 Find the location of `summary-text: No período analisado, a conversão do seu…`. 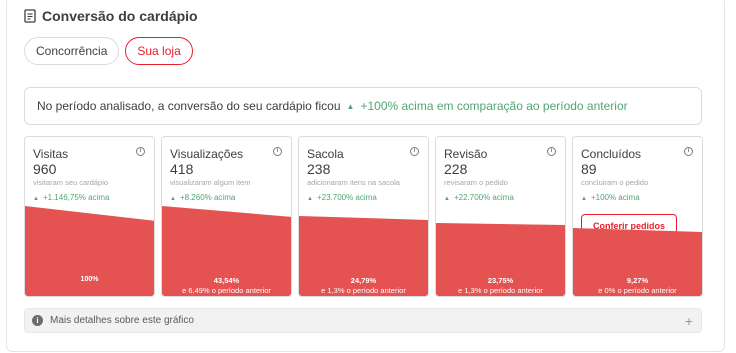

summary-text: No período analisado, a conversão do seu… is located at coordinates (189, 106).